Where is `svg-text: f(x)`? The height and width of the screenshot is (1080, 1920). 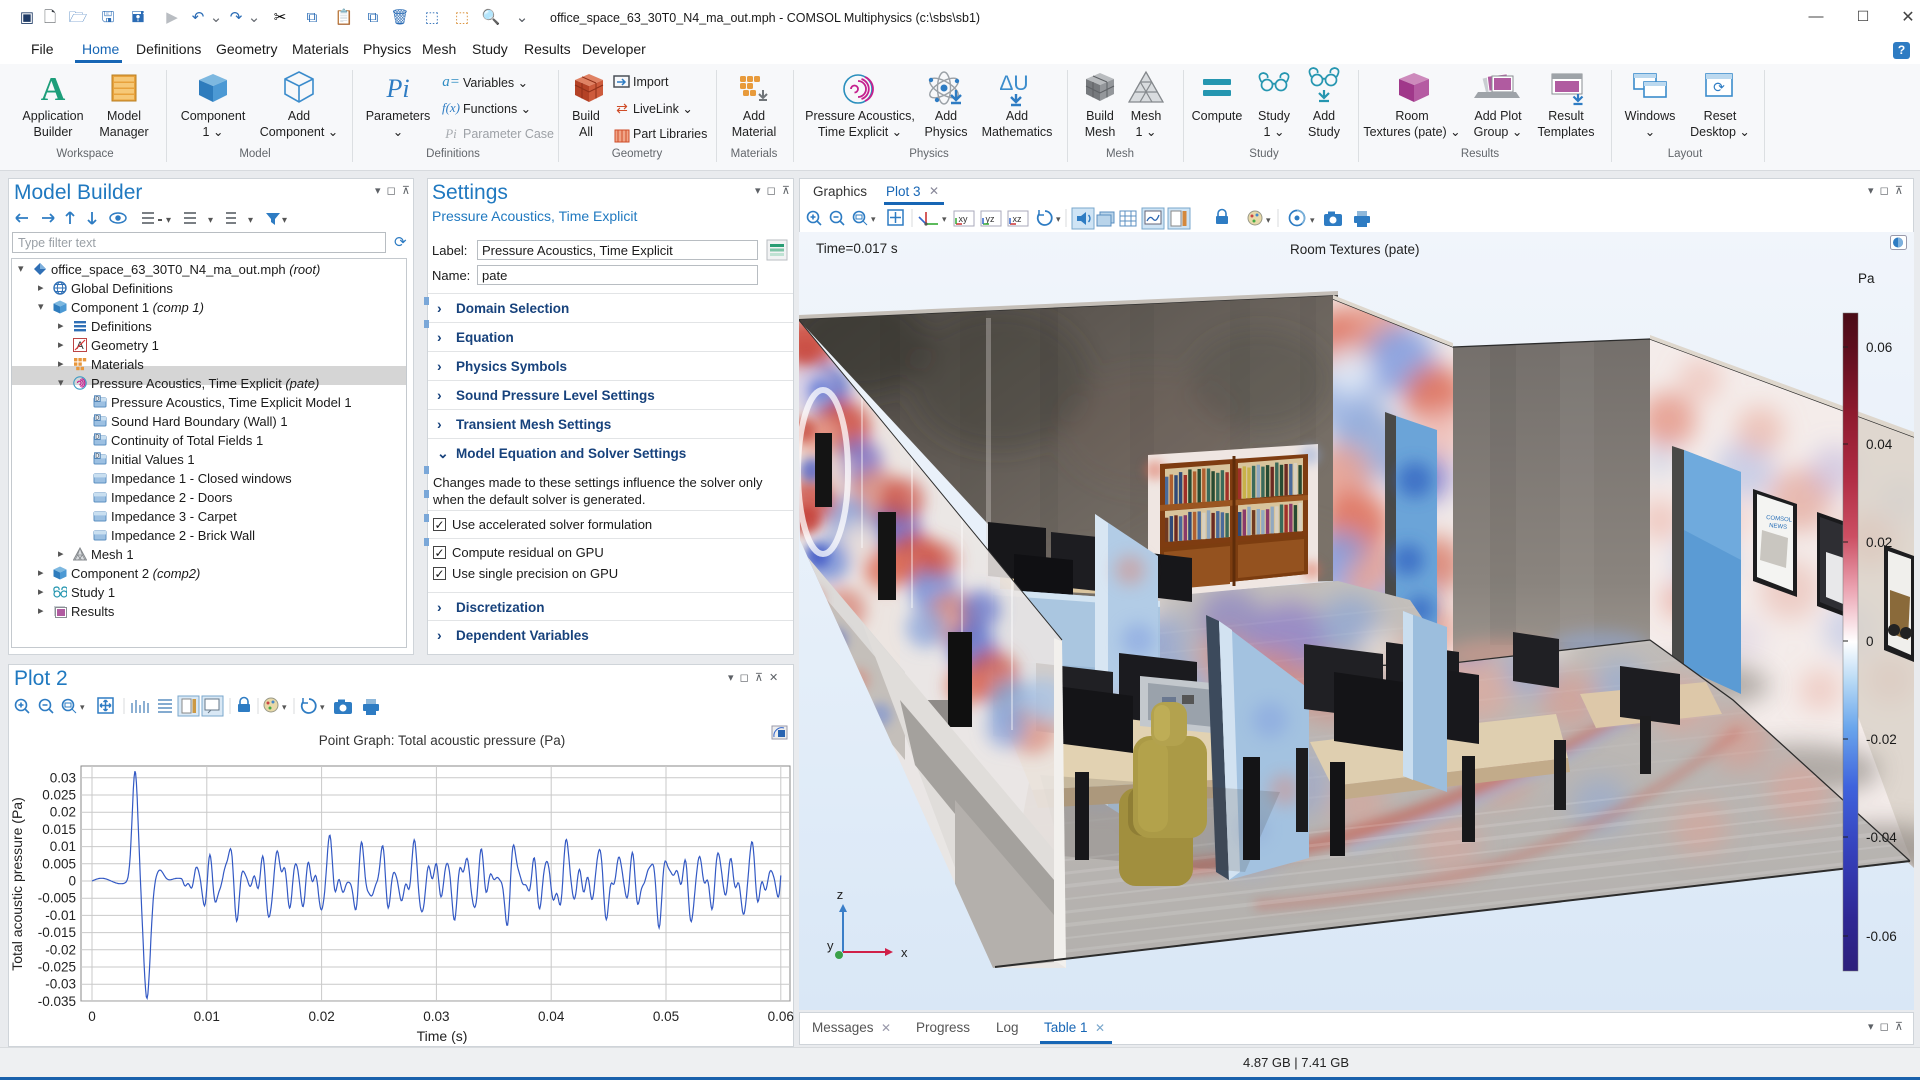
svg-text: f(x) is located at coordinates (451, 107).